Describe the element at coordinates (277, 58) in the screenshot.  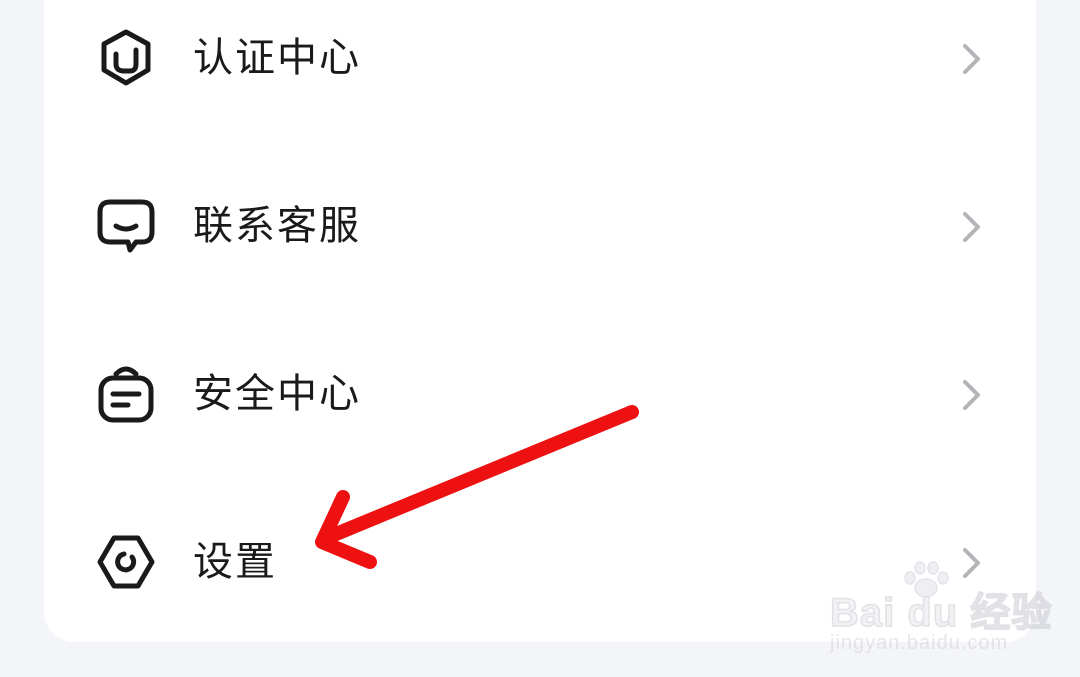
I see `menu-item-label: 认证中心` at that location.